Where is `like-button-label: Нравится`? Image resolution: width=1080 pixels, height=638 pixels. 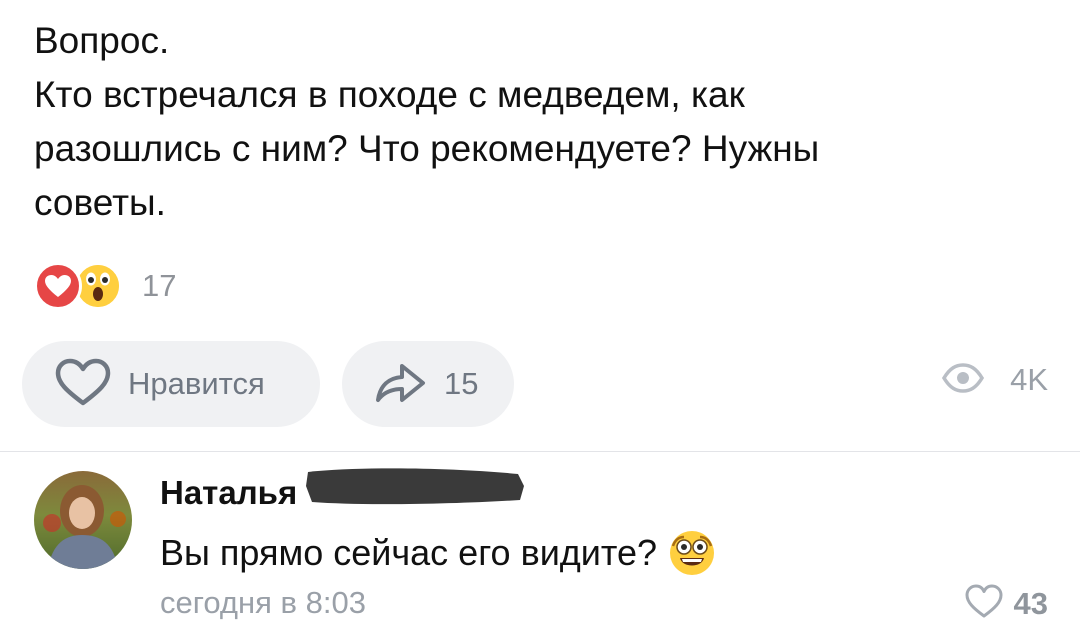
like-button-label: Нравится is located at coordinates (196, 383).